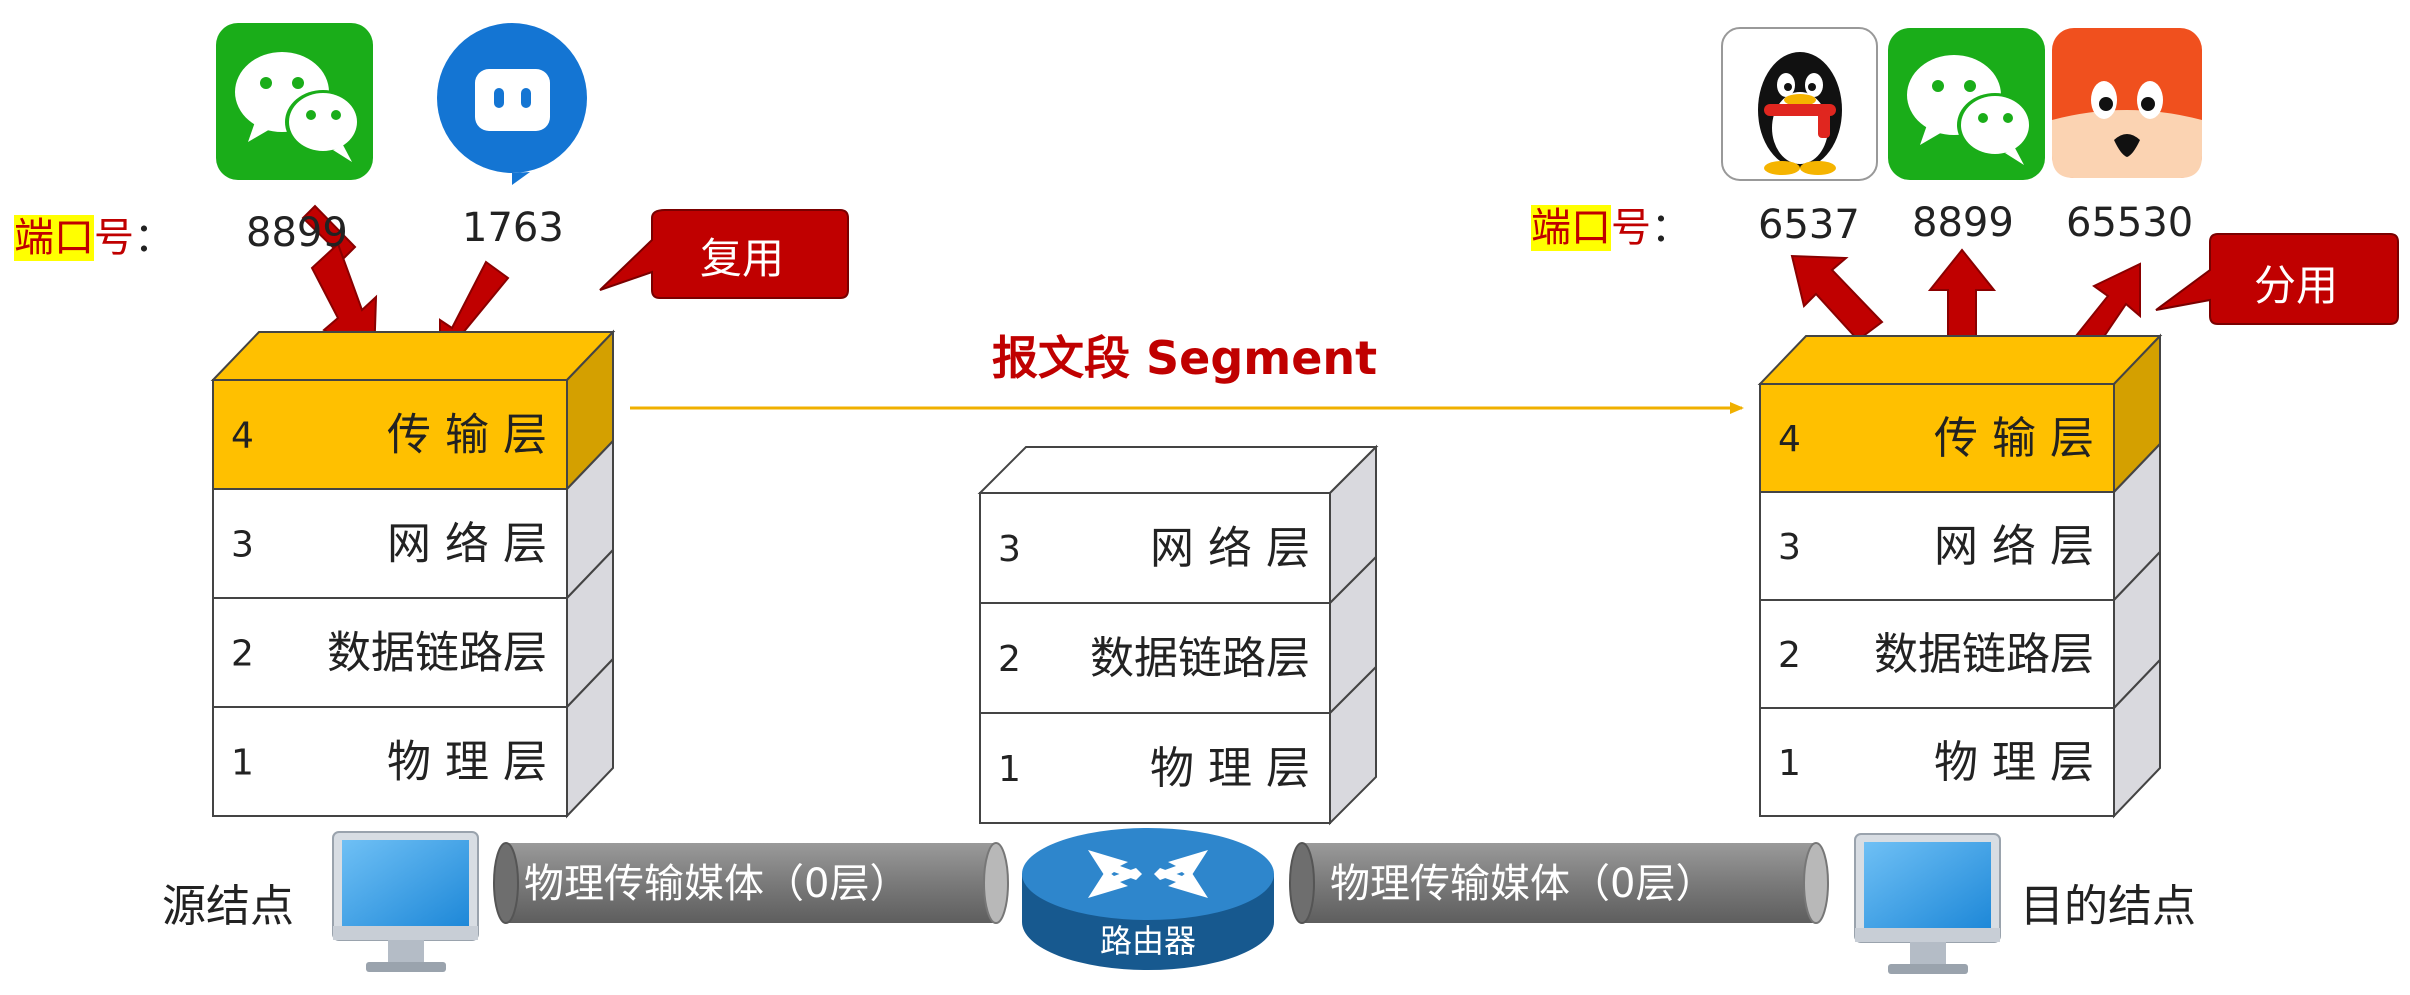  I want to click on mux-callout-label: 复用, so click(742, 258).